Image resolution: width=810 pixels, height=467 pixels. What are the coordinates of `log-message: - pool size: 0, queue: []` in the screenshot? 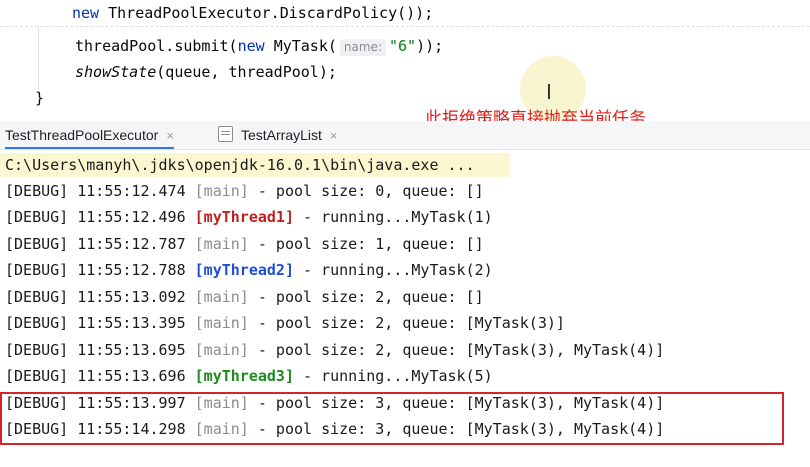 It's located at (370, 191).